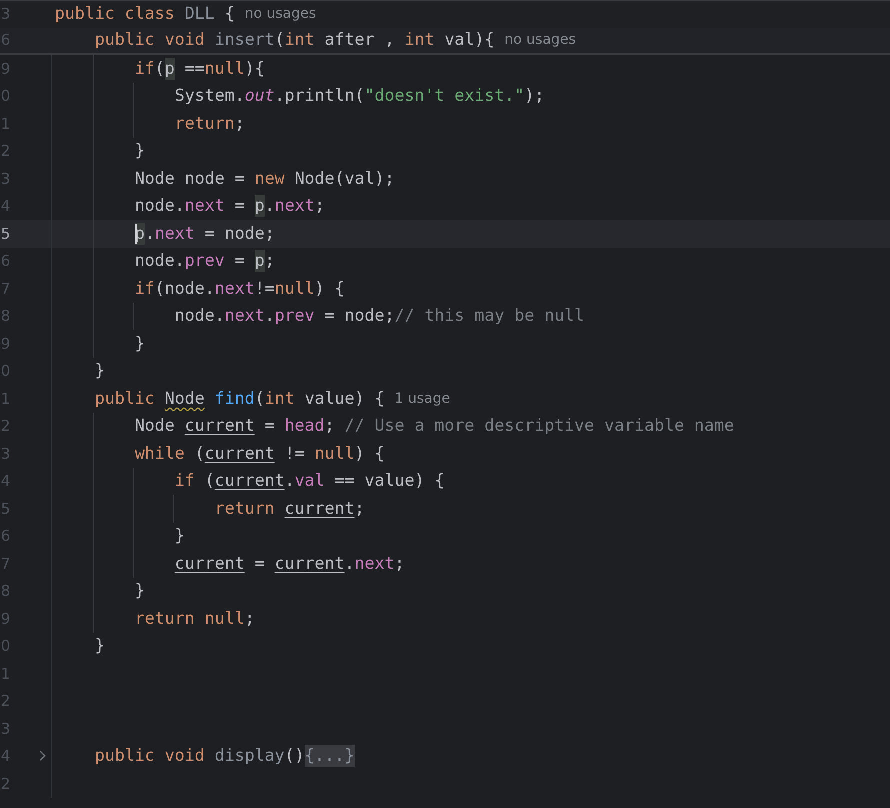  I want to click on code-text: Node(val);, so click(344, 179).